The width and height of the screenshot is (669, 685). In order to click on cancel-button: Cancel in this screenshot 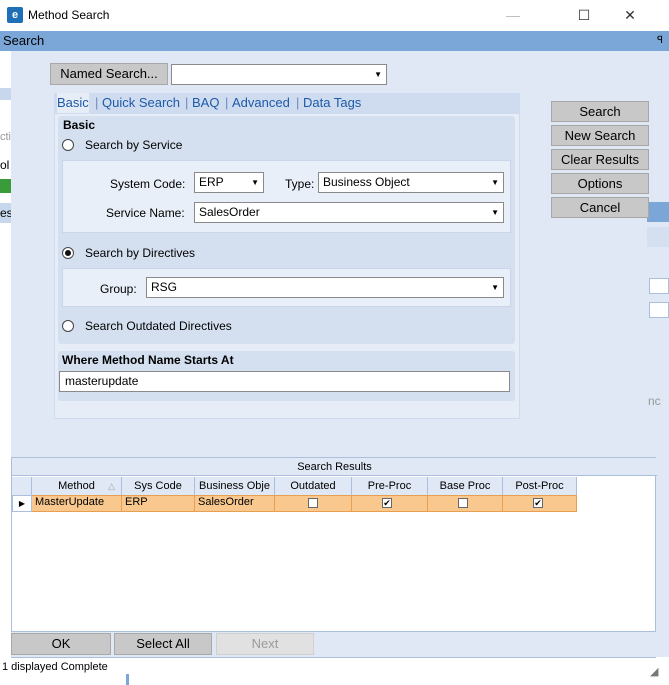, I will do `click(600, 207)`.